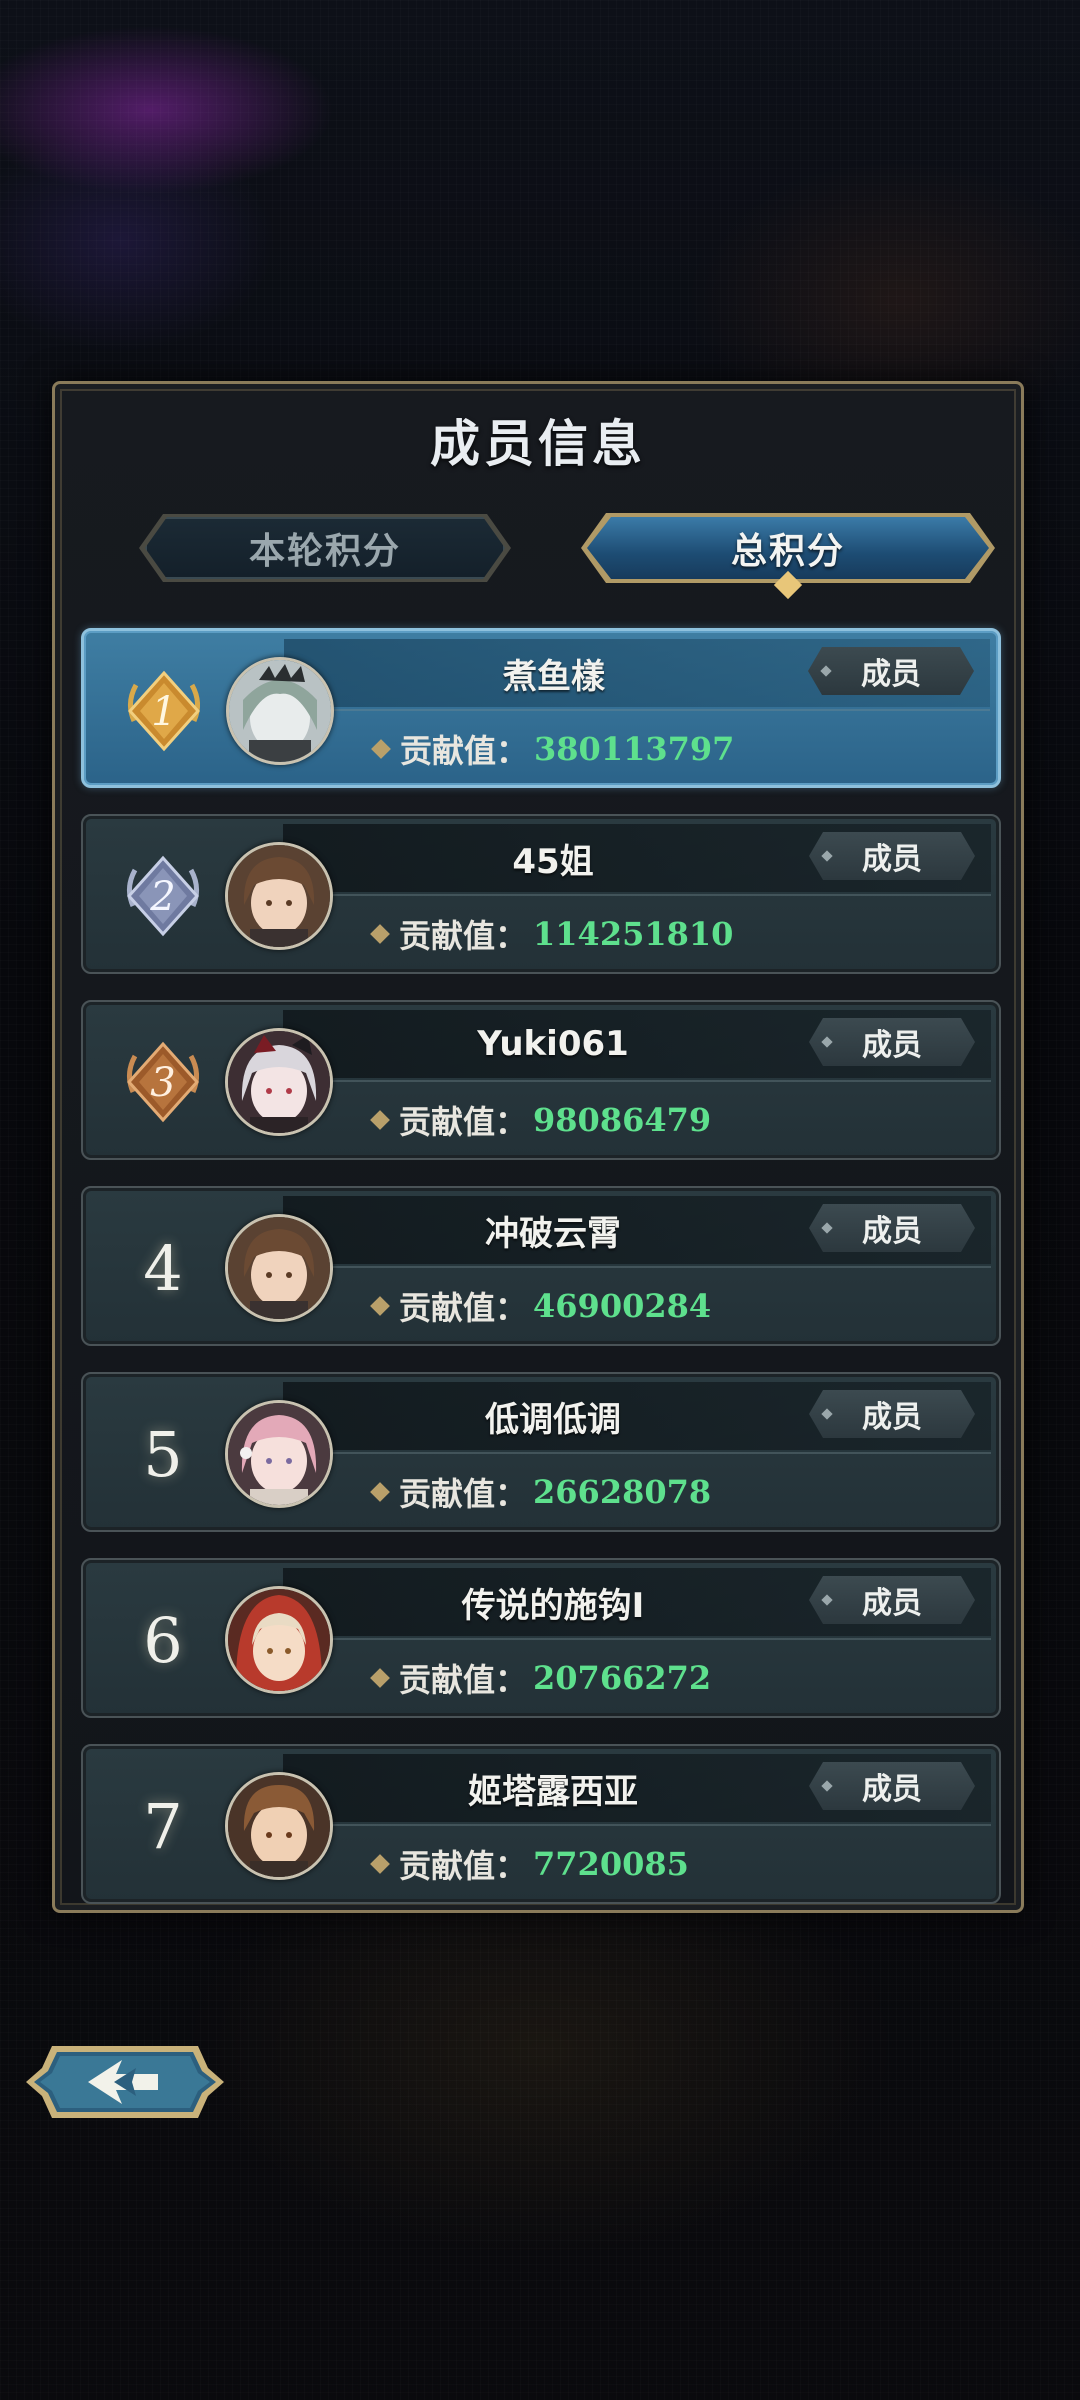  I want to click on rank-number: 4, so click(163, 1268).